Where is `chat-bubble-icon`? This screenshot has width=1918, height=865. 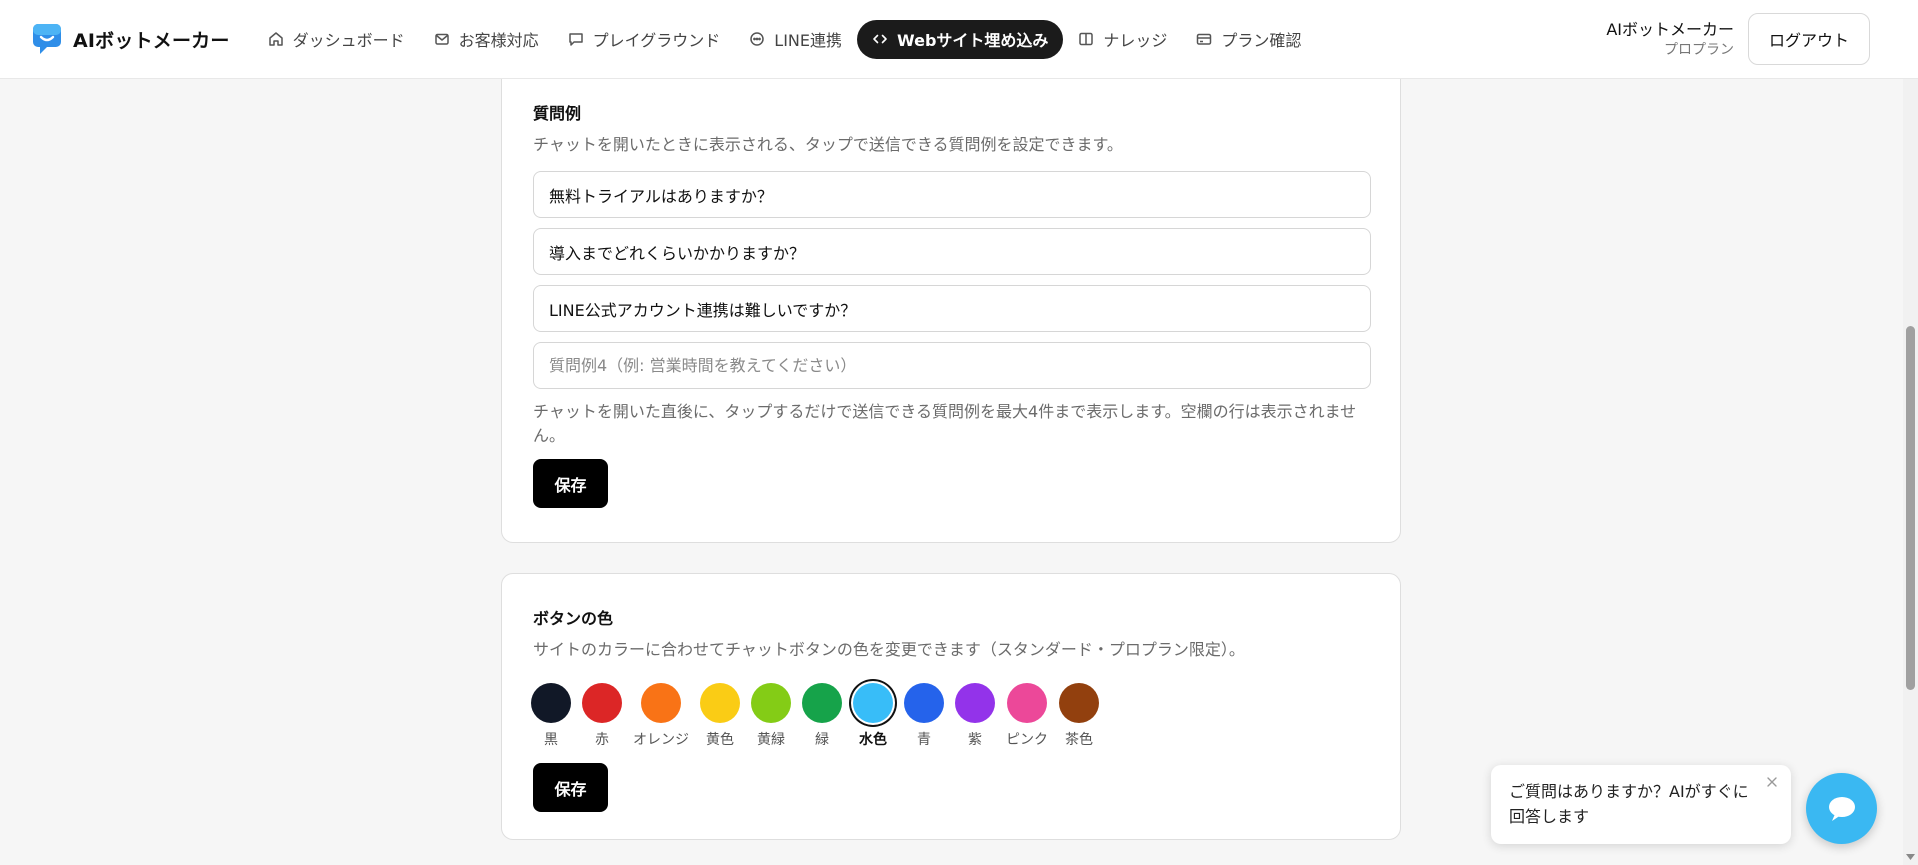
chat-bubble-icon is located at coordinates (575, 39).